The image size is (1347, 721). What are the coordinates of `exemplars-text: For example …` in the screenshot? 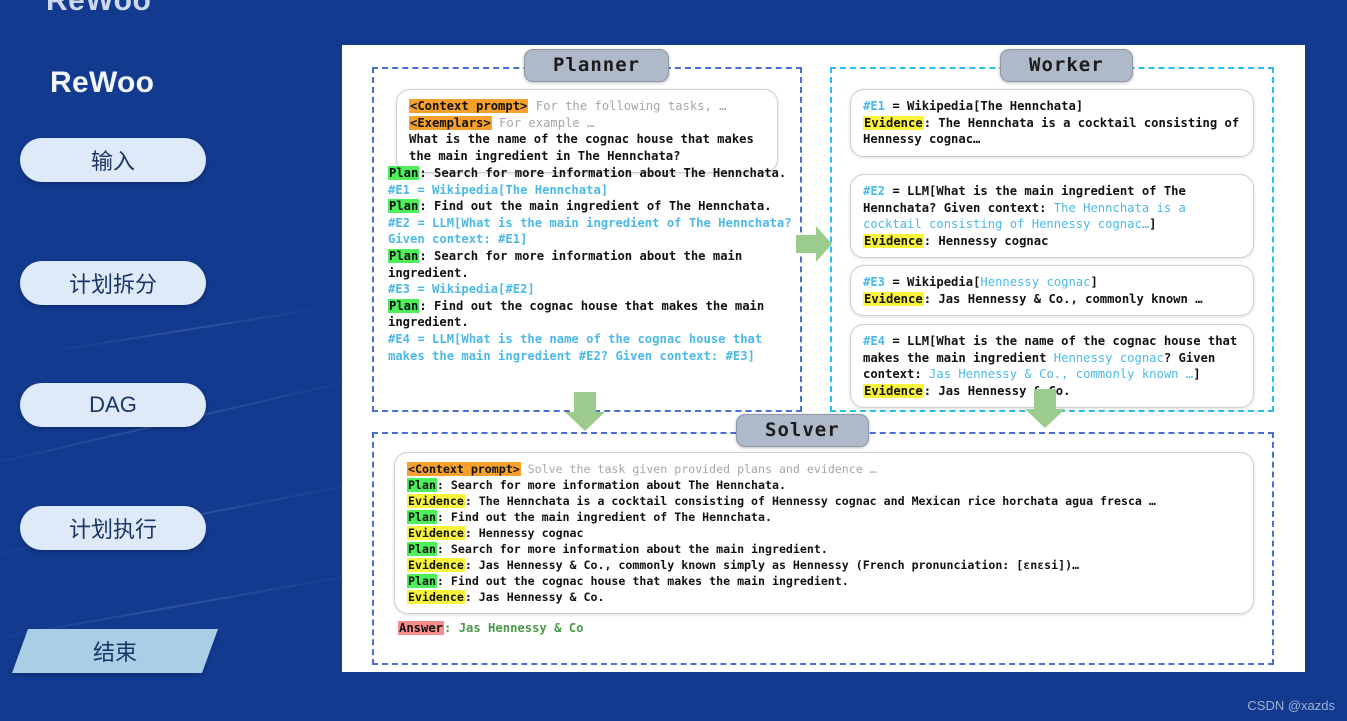 It's located at (547, 122).